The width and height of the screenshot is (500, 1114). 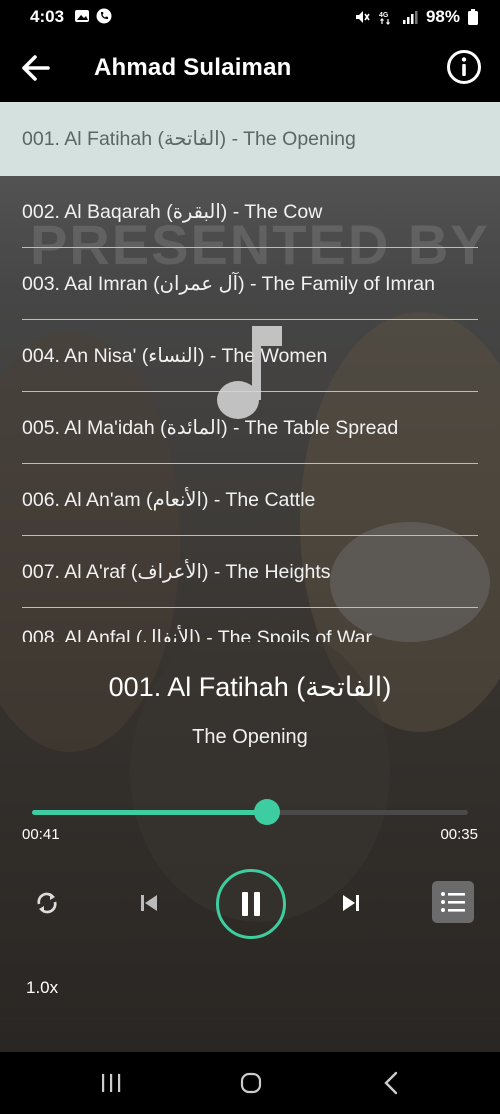 I want to click on elapsed-time: 00:41, so click(x=41, y=834).